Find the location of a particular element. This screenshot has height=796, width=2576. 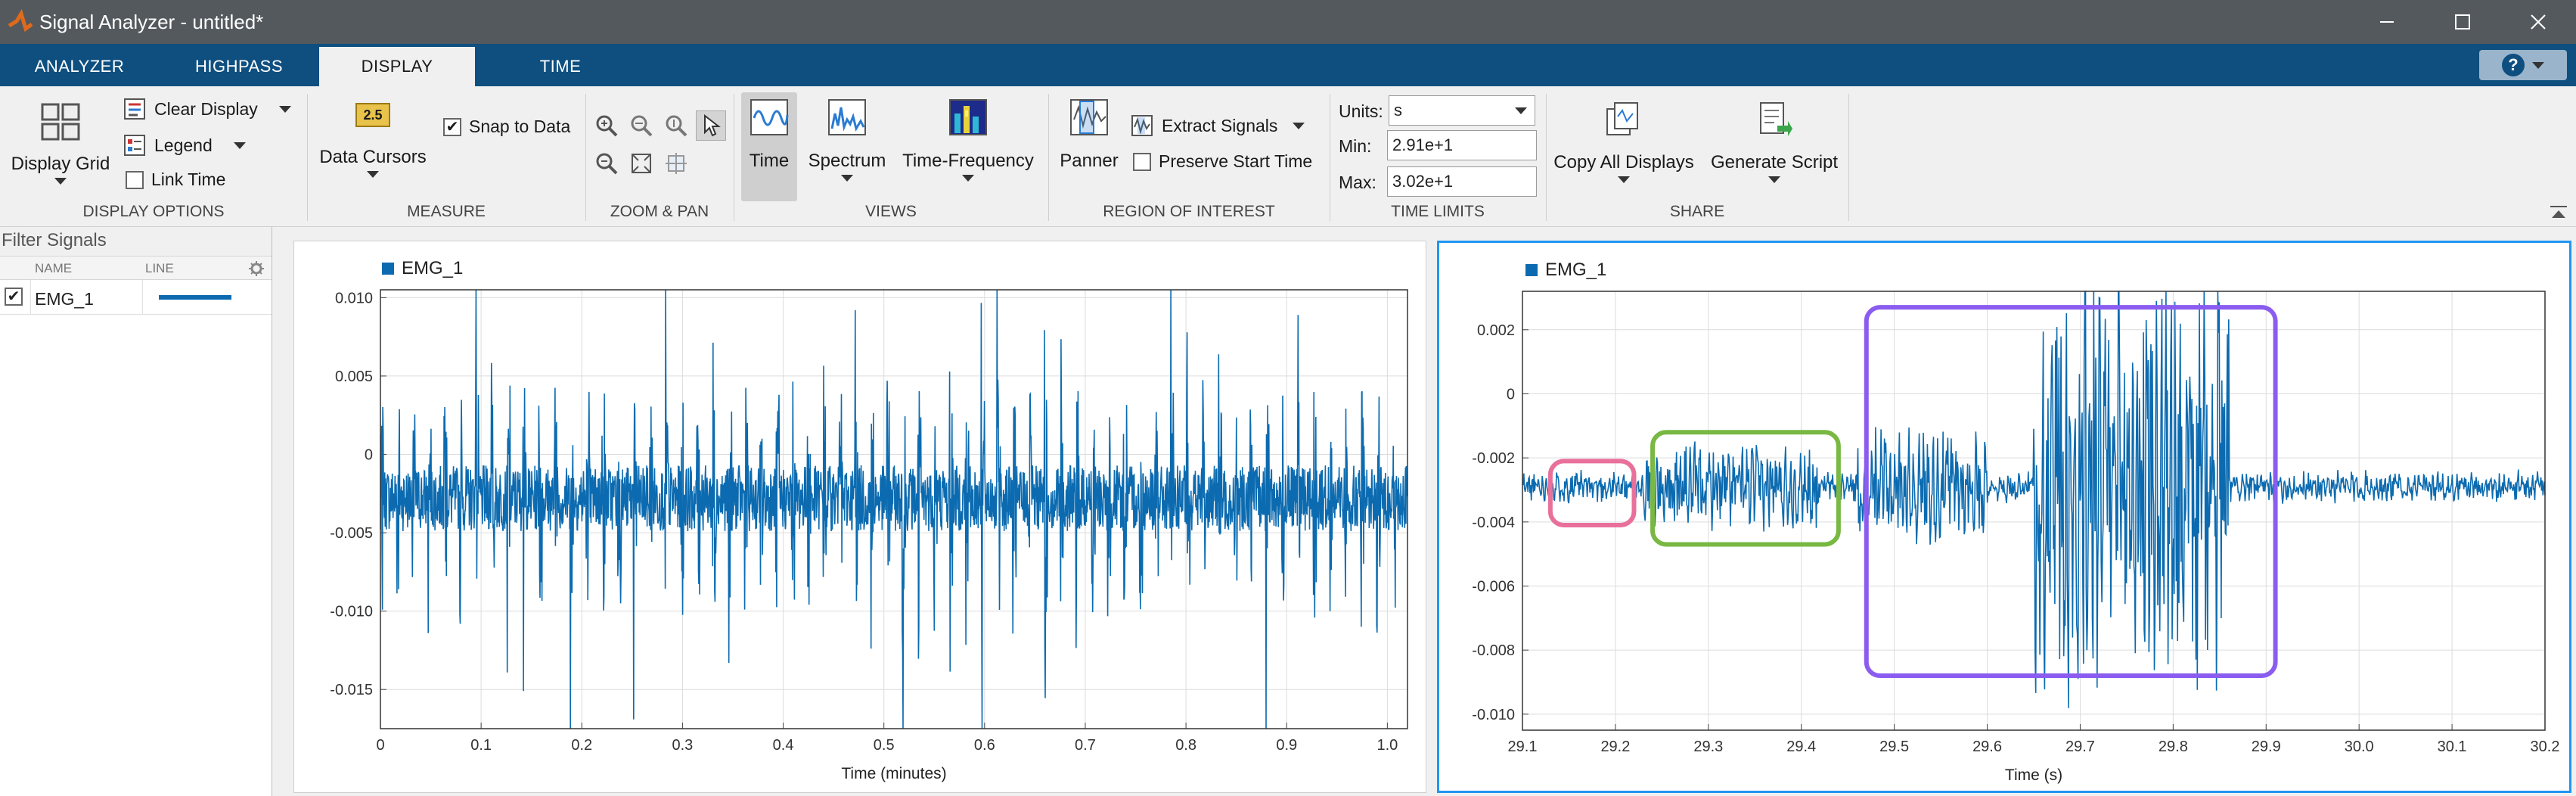

time-view-button: Time is located at coordinates (769, 135).